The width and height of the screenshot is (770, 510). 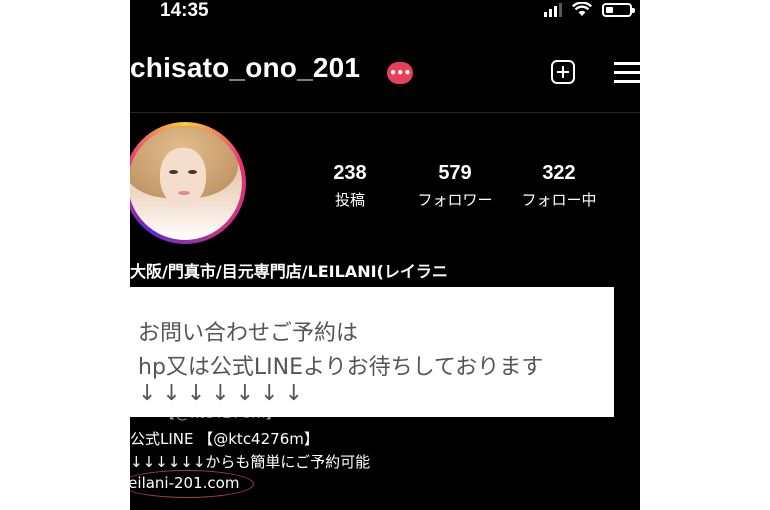 I want to click on stat-label: フォロワー, so click(x=455, y=200).